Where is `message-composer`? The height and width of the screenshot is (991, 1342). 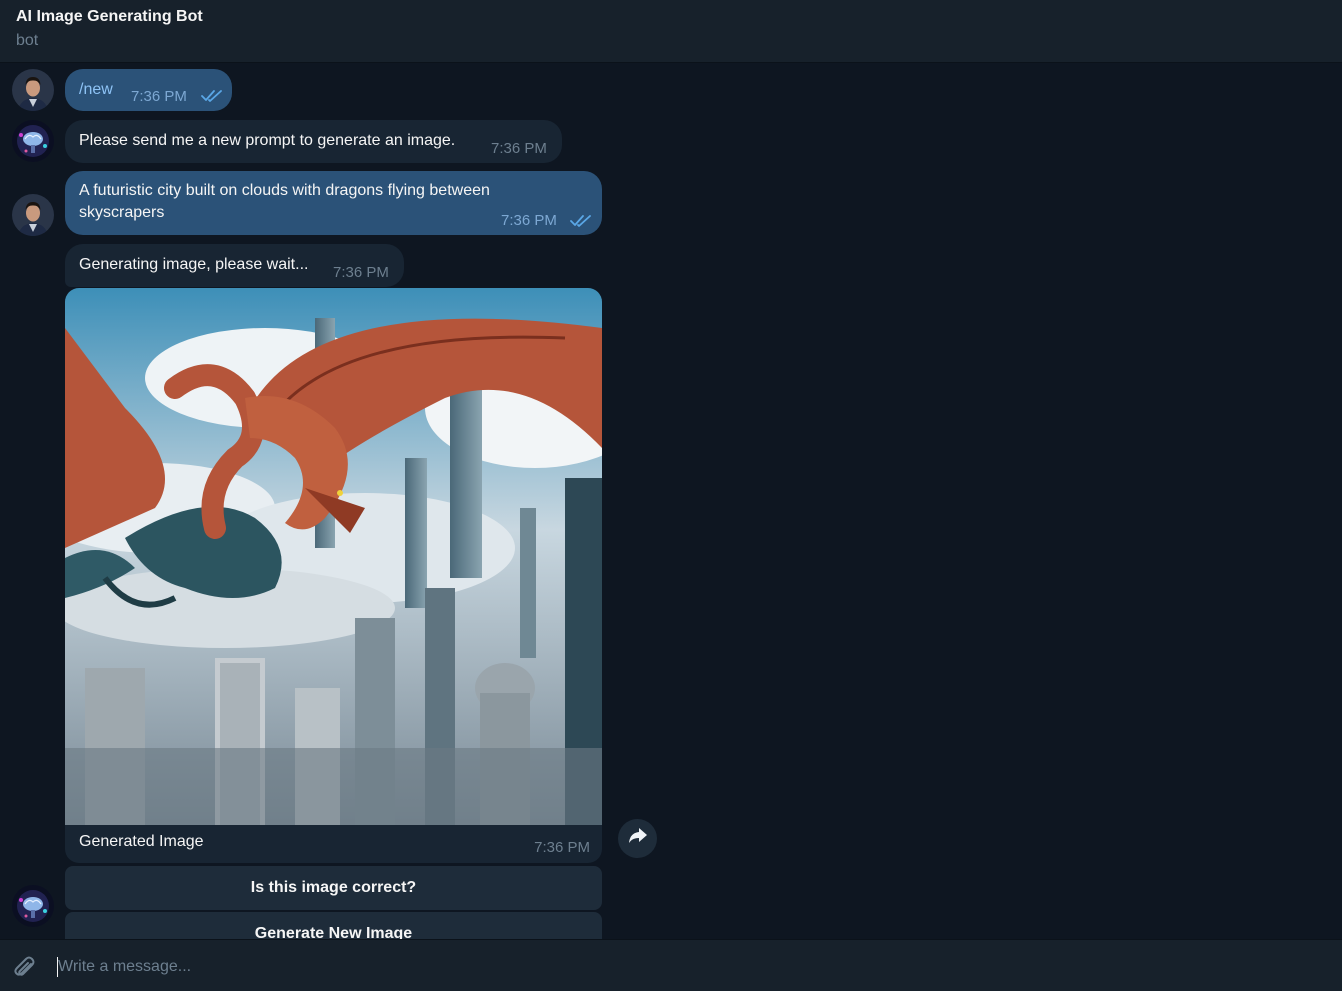 message-composer is located at coordinates (671, 965).